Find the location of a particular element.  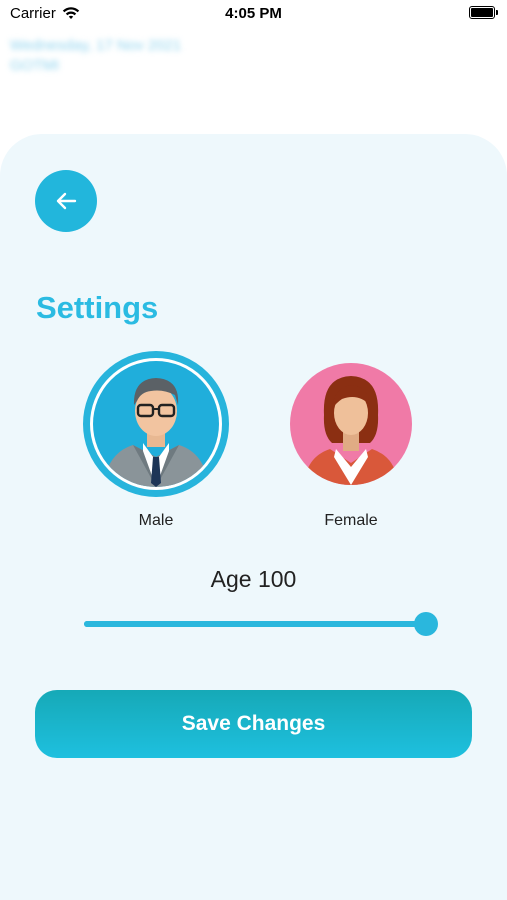

age-slider-thumb is located at coordinates (426, 624).